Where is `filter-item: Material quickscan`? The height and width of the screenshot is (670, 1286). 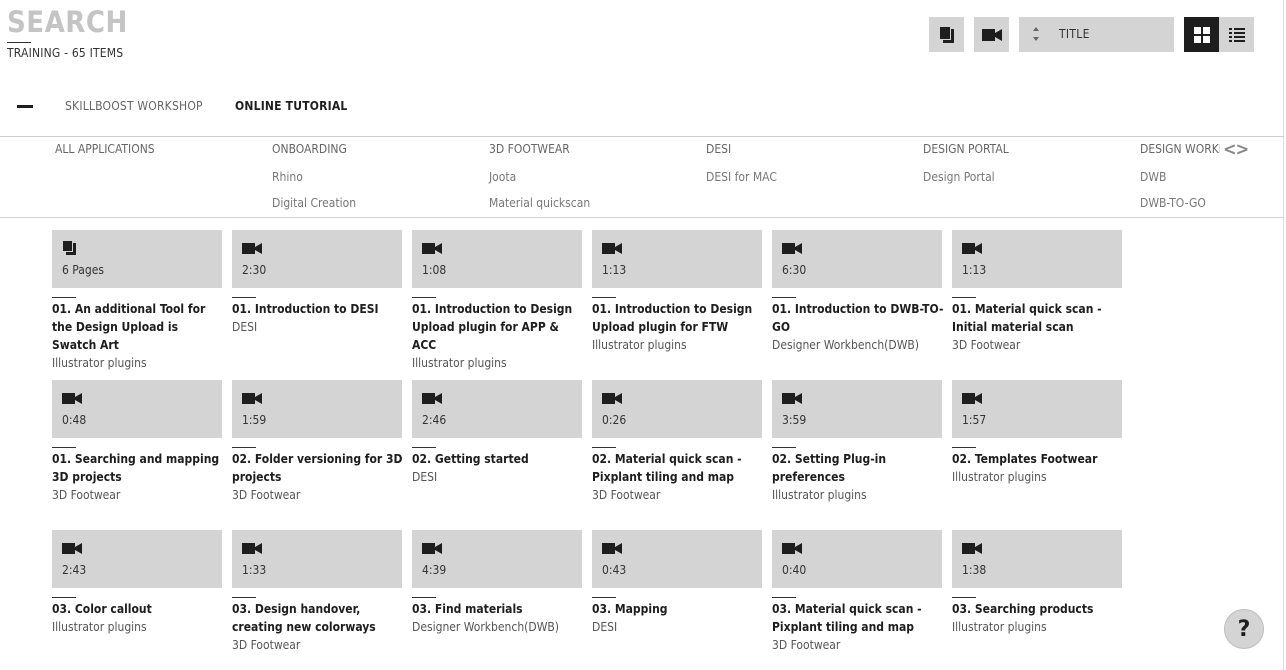
filter-item: Material quickscan is located at coordinates (539, 203).